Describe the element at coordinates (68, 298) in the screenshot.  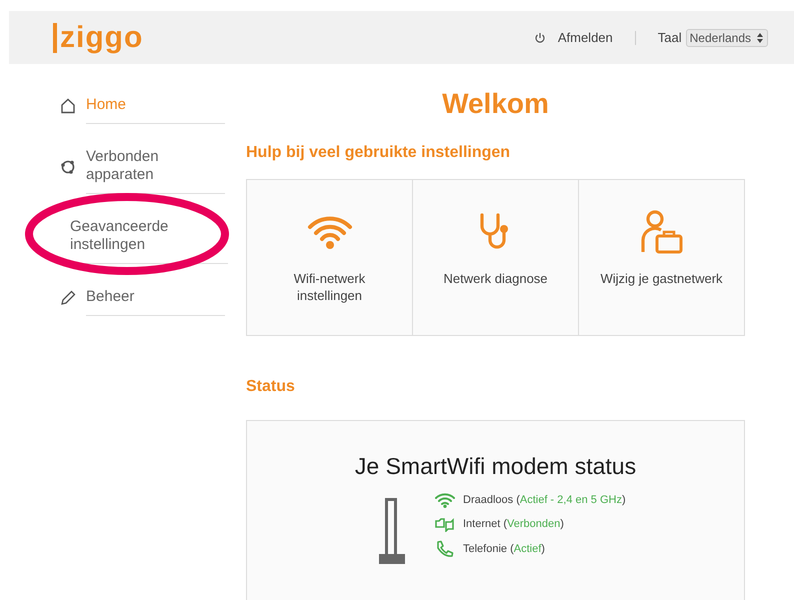
I see `pencil-icon` at that location.